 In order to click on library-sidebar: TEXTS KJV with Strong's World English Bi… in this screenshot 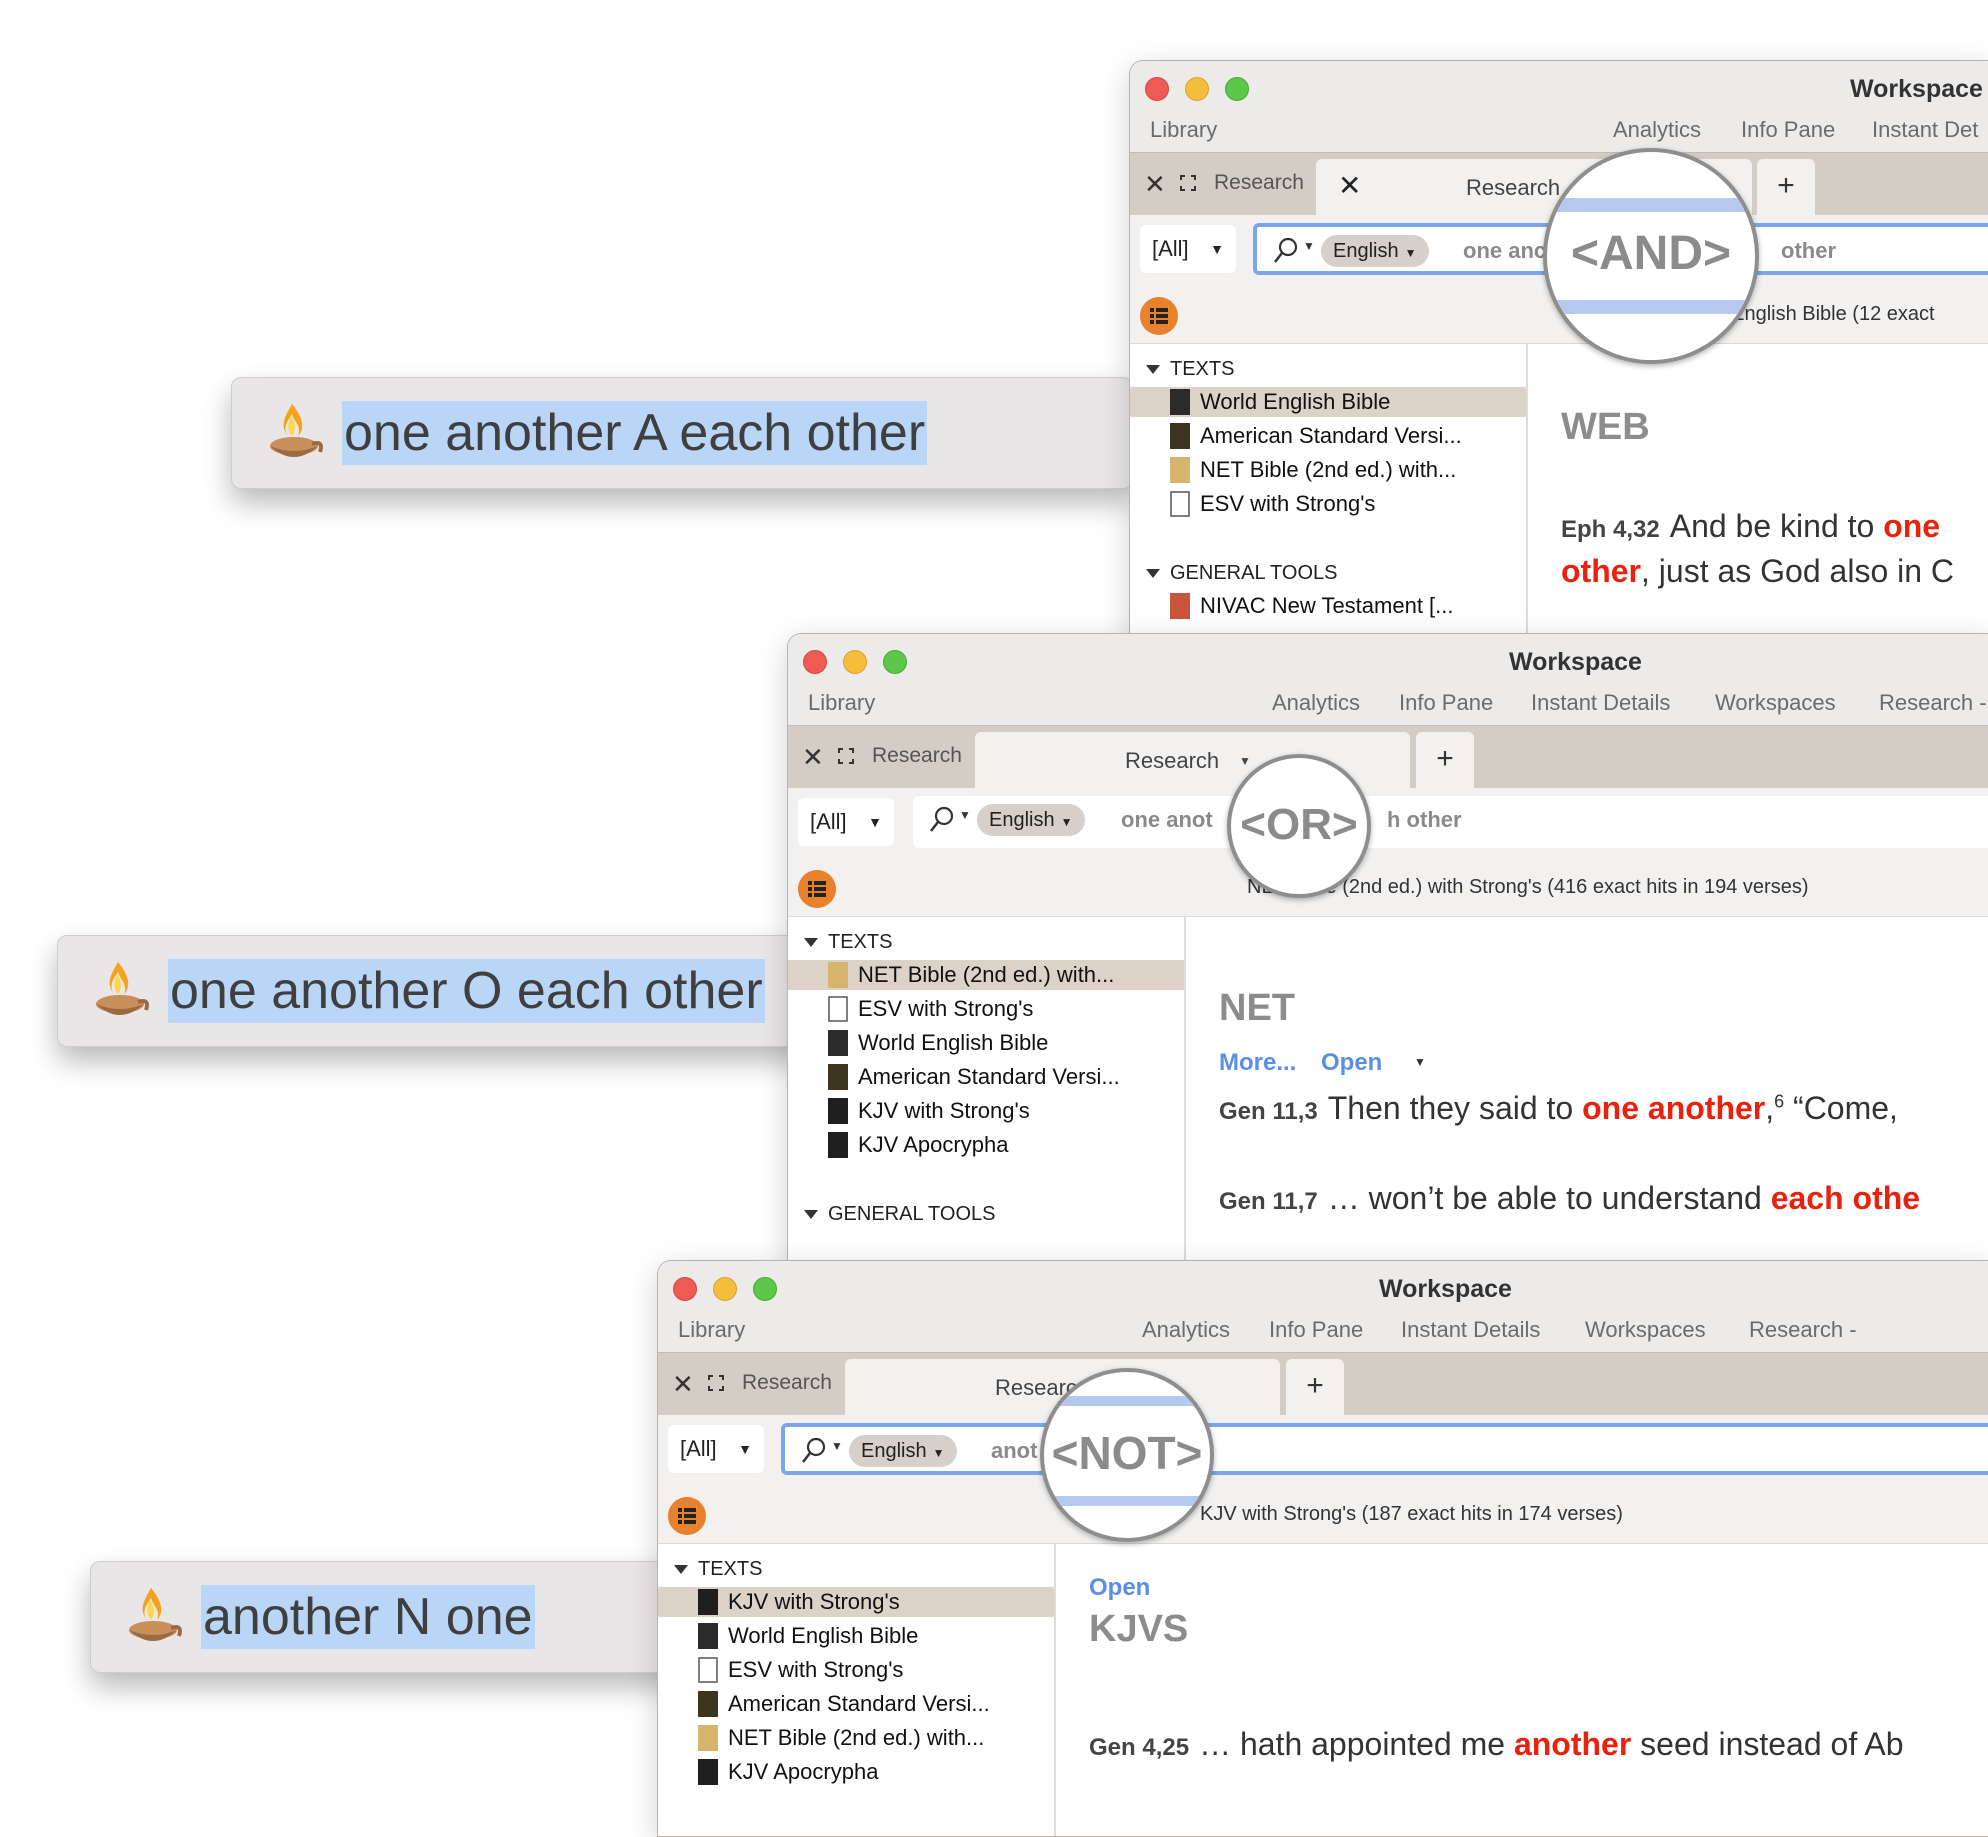, I will do `click(857, 1689)`.